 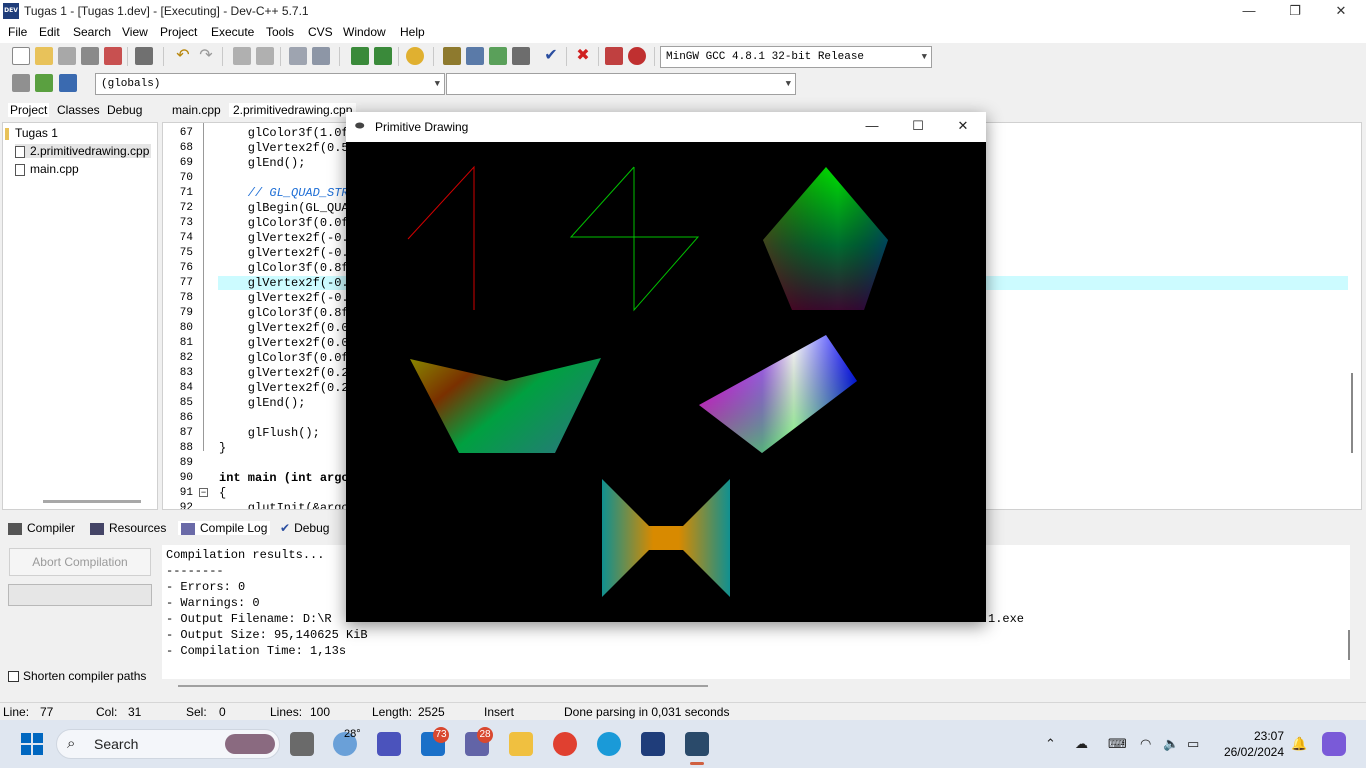 I want to click on fold-collapse-icon: −, so click(x=203, y=492).